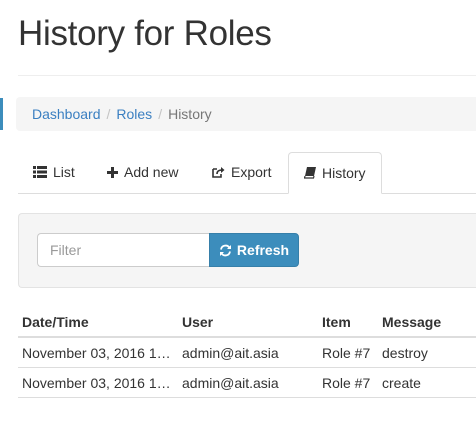  Describe the element at coordinates (247, 75) in the screenshot. I see `title-divider` at that location.